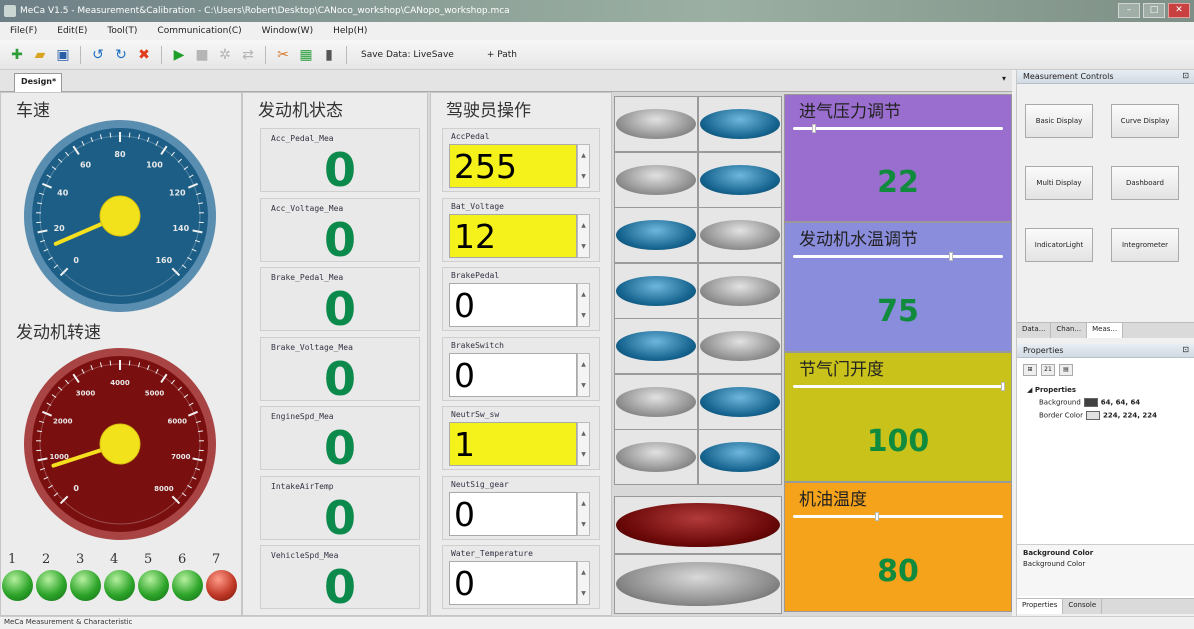  Describe the element at coordinates (1051, 390) in the screenshot. I see `properties-group: ◢ Properties` at that location.